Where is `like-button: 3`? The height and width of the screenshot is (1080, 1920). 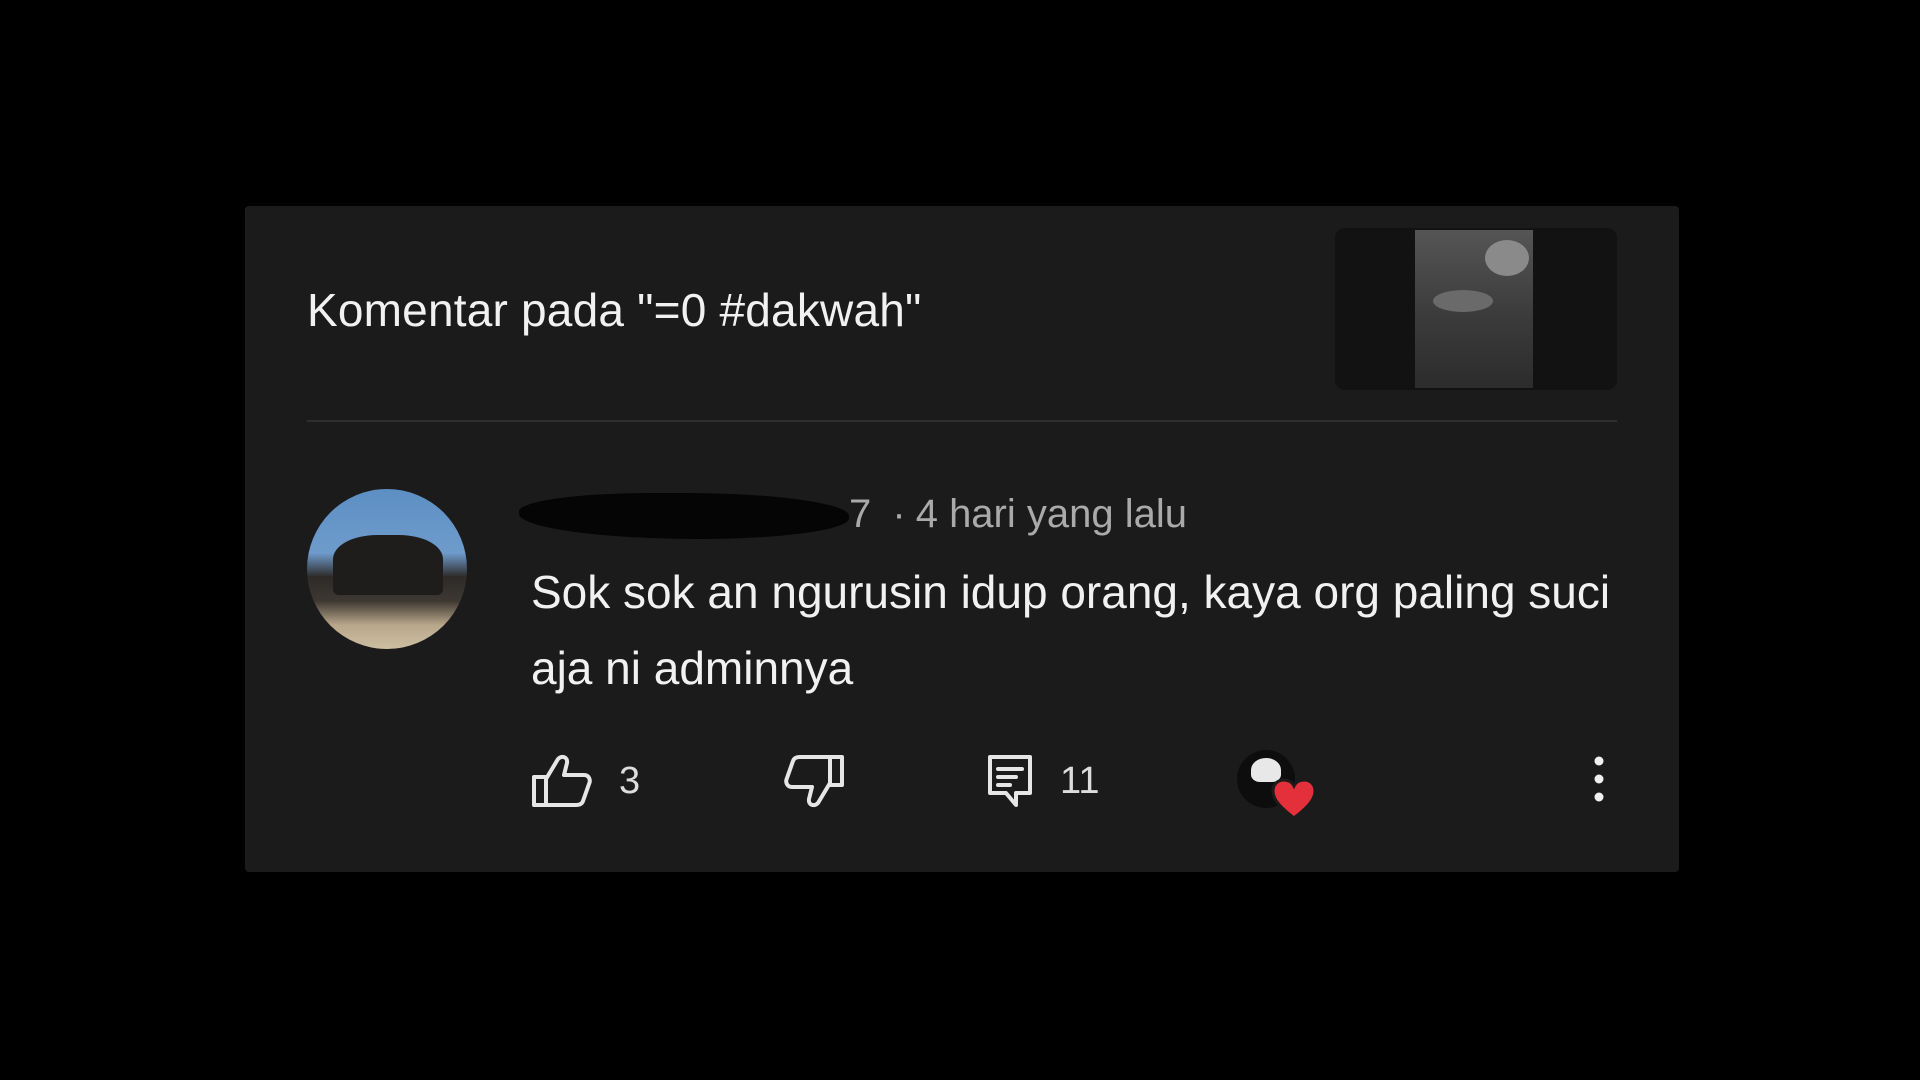
like-button: 3 is located at coordinates (585, 781).